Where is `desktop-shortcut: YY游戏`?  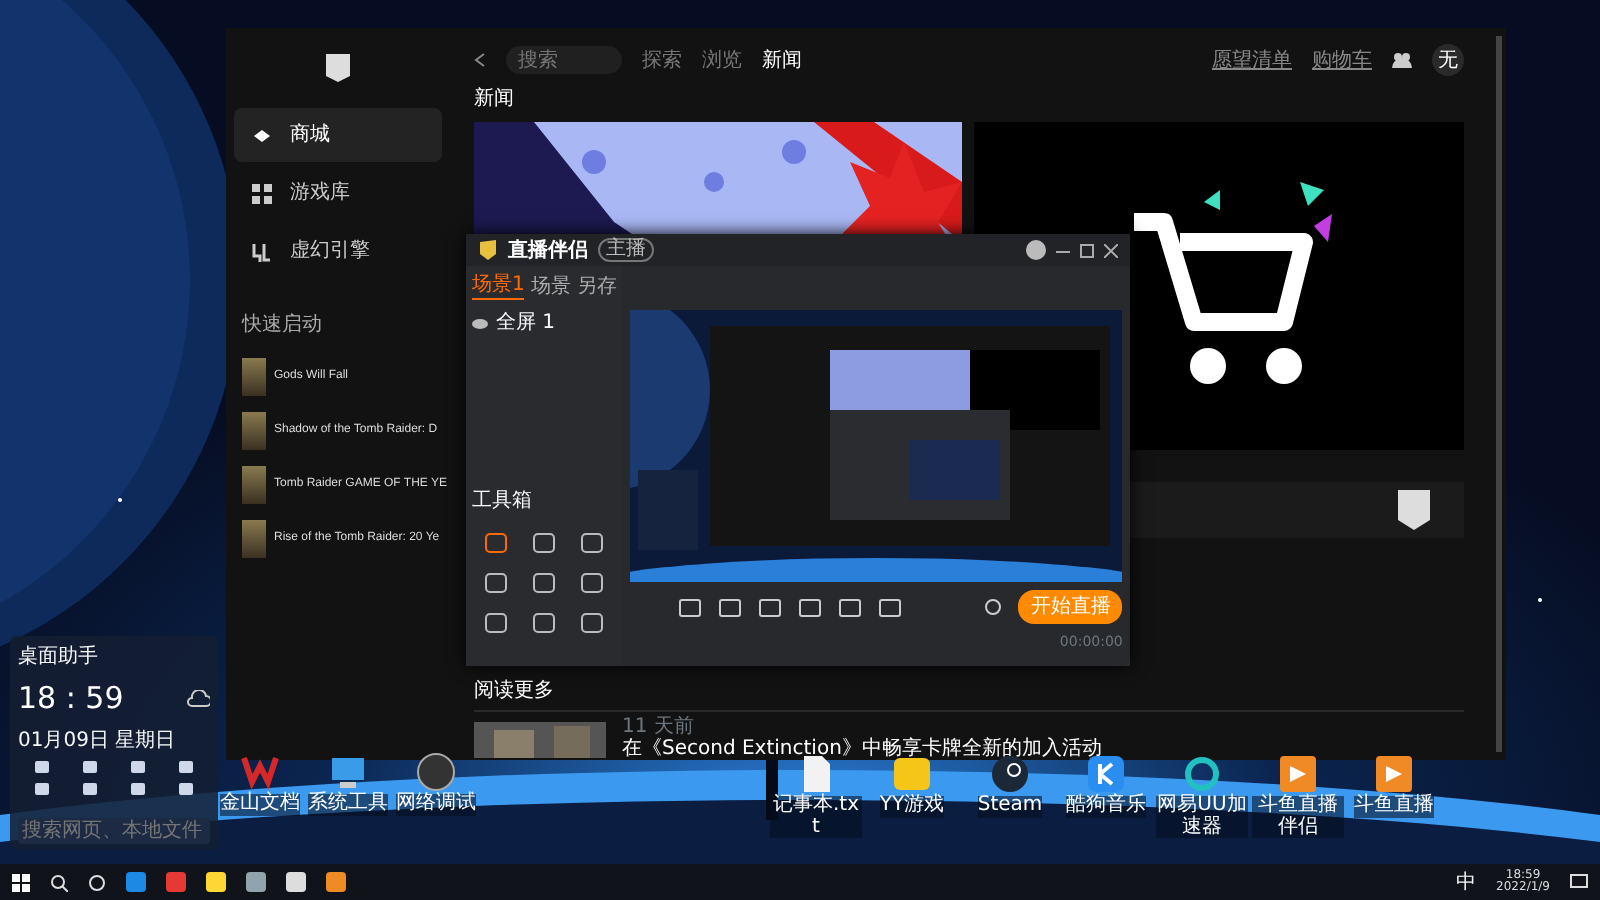
desktop-shortcut: YY游戏 is located at coordinates (912, 785).